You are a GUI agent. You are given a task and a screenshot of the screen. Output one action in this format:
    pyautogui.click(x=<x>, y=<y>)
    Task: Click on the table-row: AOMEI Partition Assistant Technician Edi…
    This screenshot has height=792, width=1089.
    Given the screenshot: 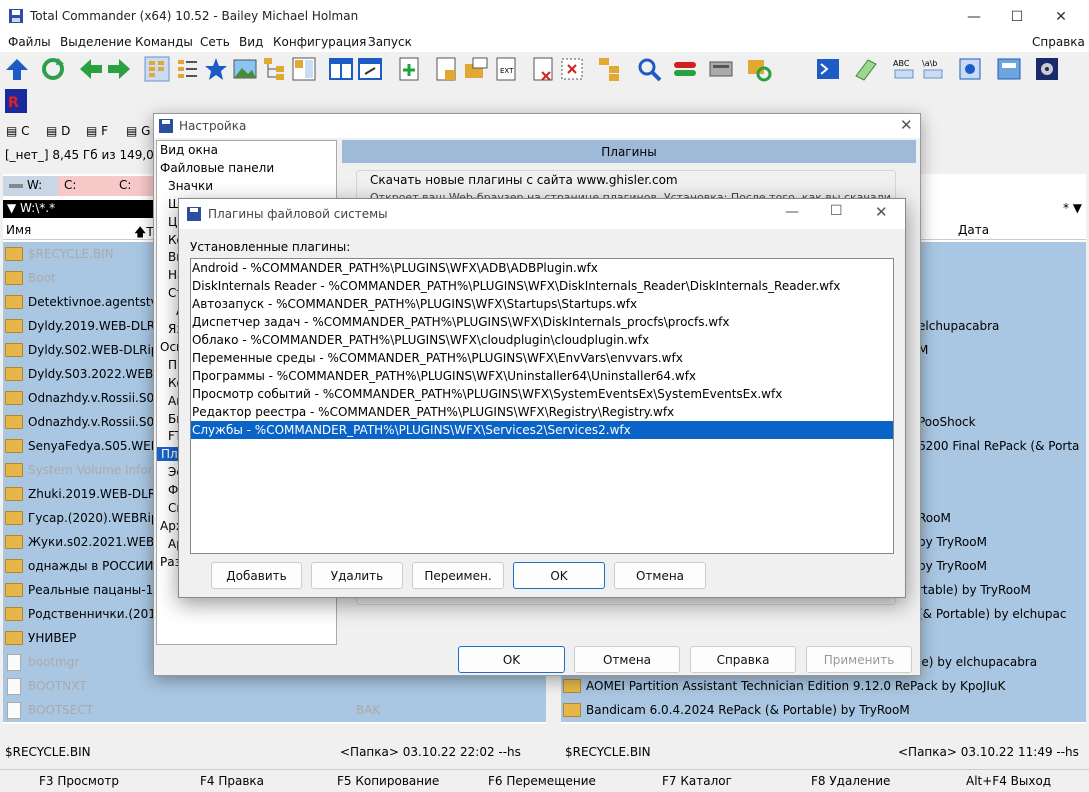 What is the action you would take?
    pyautogui.click(x=823, y=686)
    